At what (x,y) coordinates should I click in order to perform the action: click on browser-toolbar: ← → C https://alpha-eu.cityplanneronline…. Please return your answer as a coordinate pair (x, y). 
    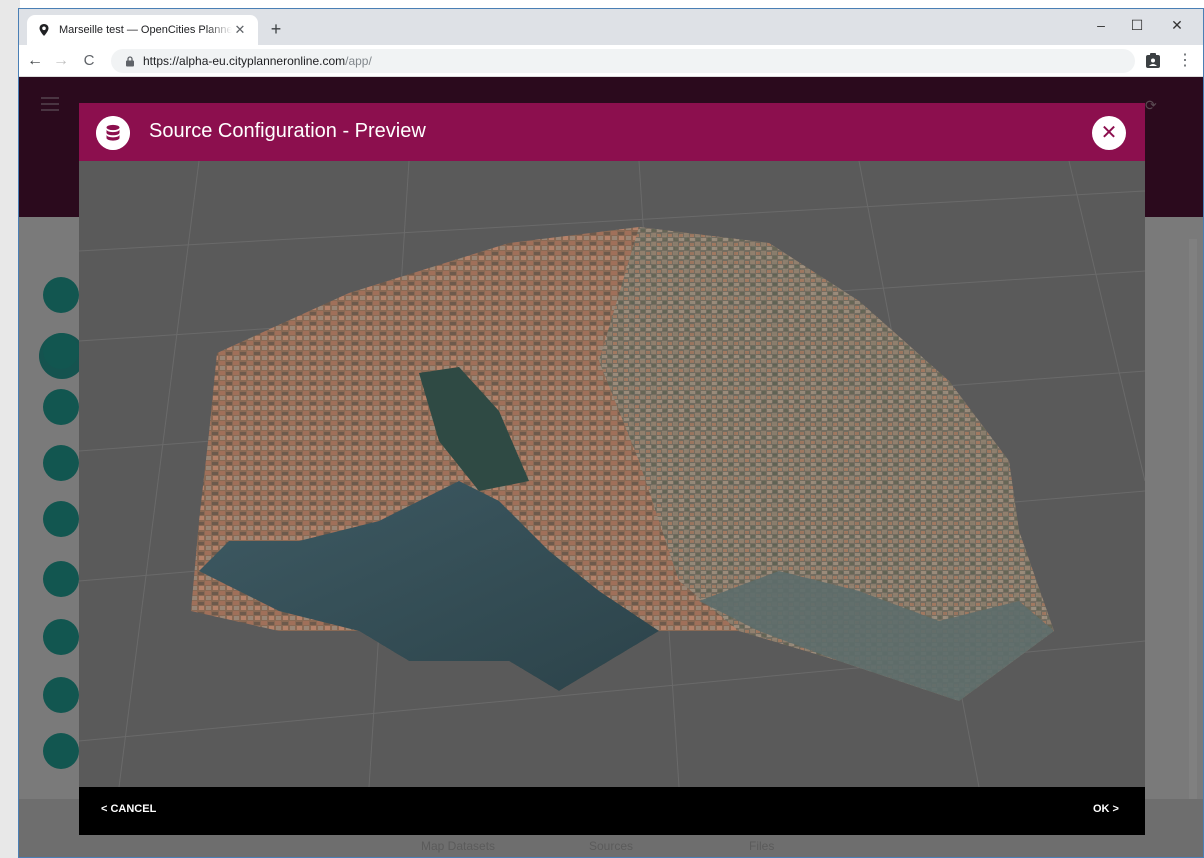
    Looking at the image, I should click on (611, 61).